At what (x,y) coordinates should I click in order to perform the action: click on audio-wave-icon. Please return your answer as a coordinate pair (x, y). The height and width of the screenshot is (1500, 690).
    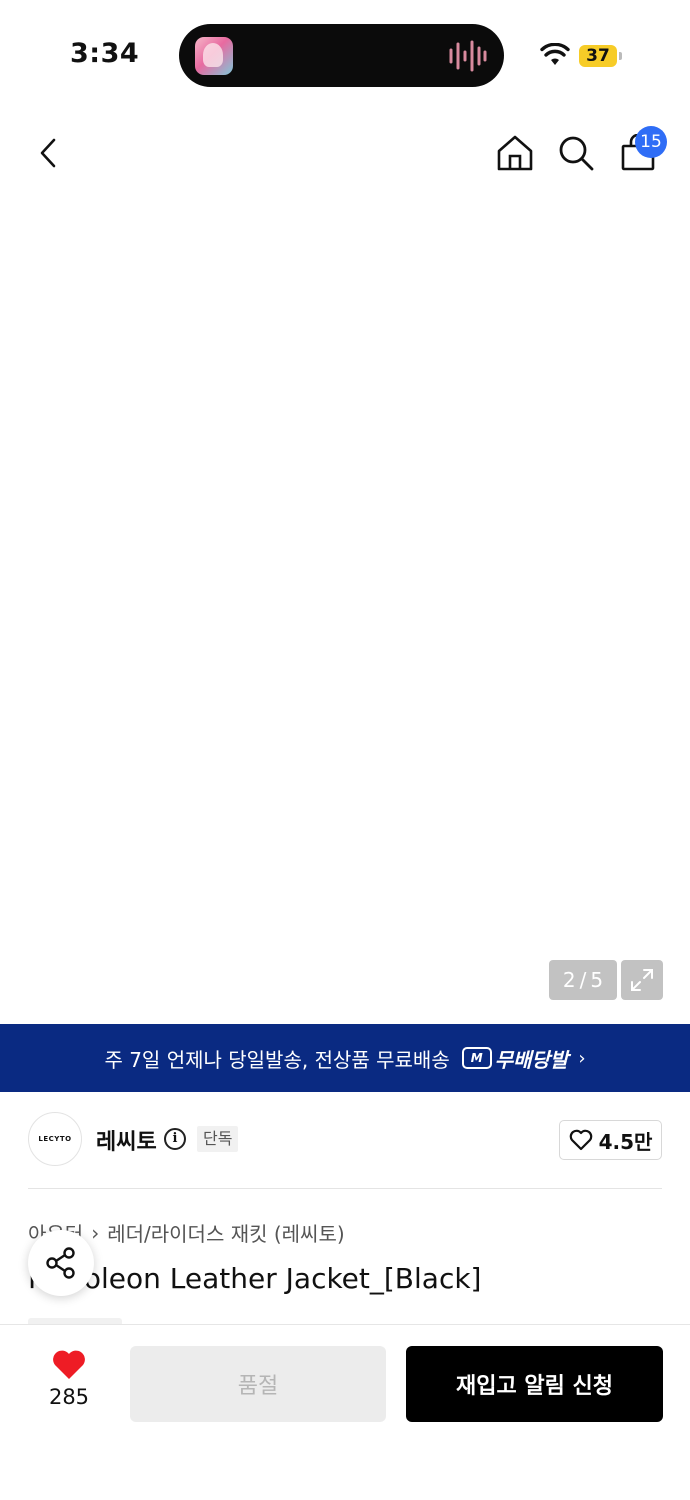
    Looking at the image, I should click on (468, 56).